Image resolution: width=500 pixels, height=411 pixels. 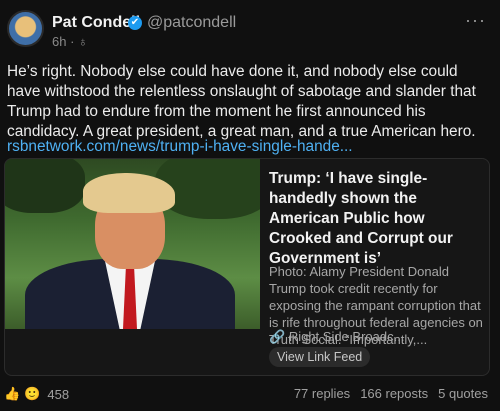 What do you see at coordinates (58, 394) in the screenshot?
I see `reaction-count: 458` at bounding box center [58, 394].